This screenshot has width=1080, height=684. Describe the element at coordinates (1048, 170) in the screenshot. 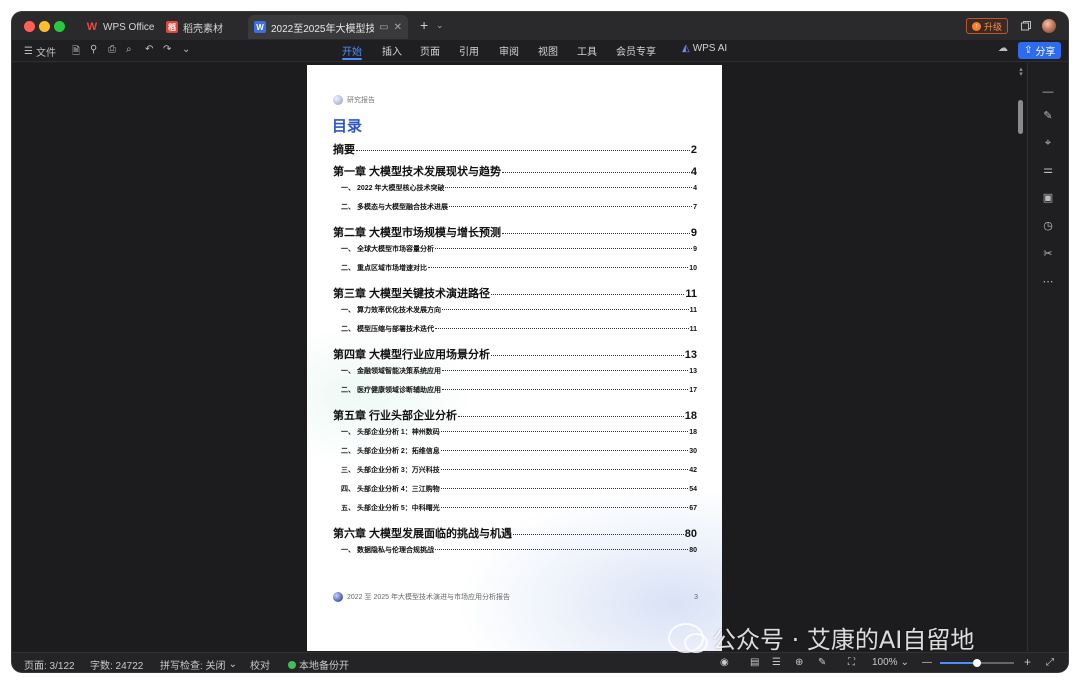

I see `adjust-sliders-icon: ⚌` at that location.